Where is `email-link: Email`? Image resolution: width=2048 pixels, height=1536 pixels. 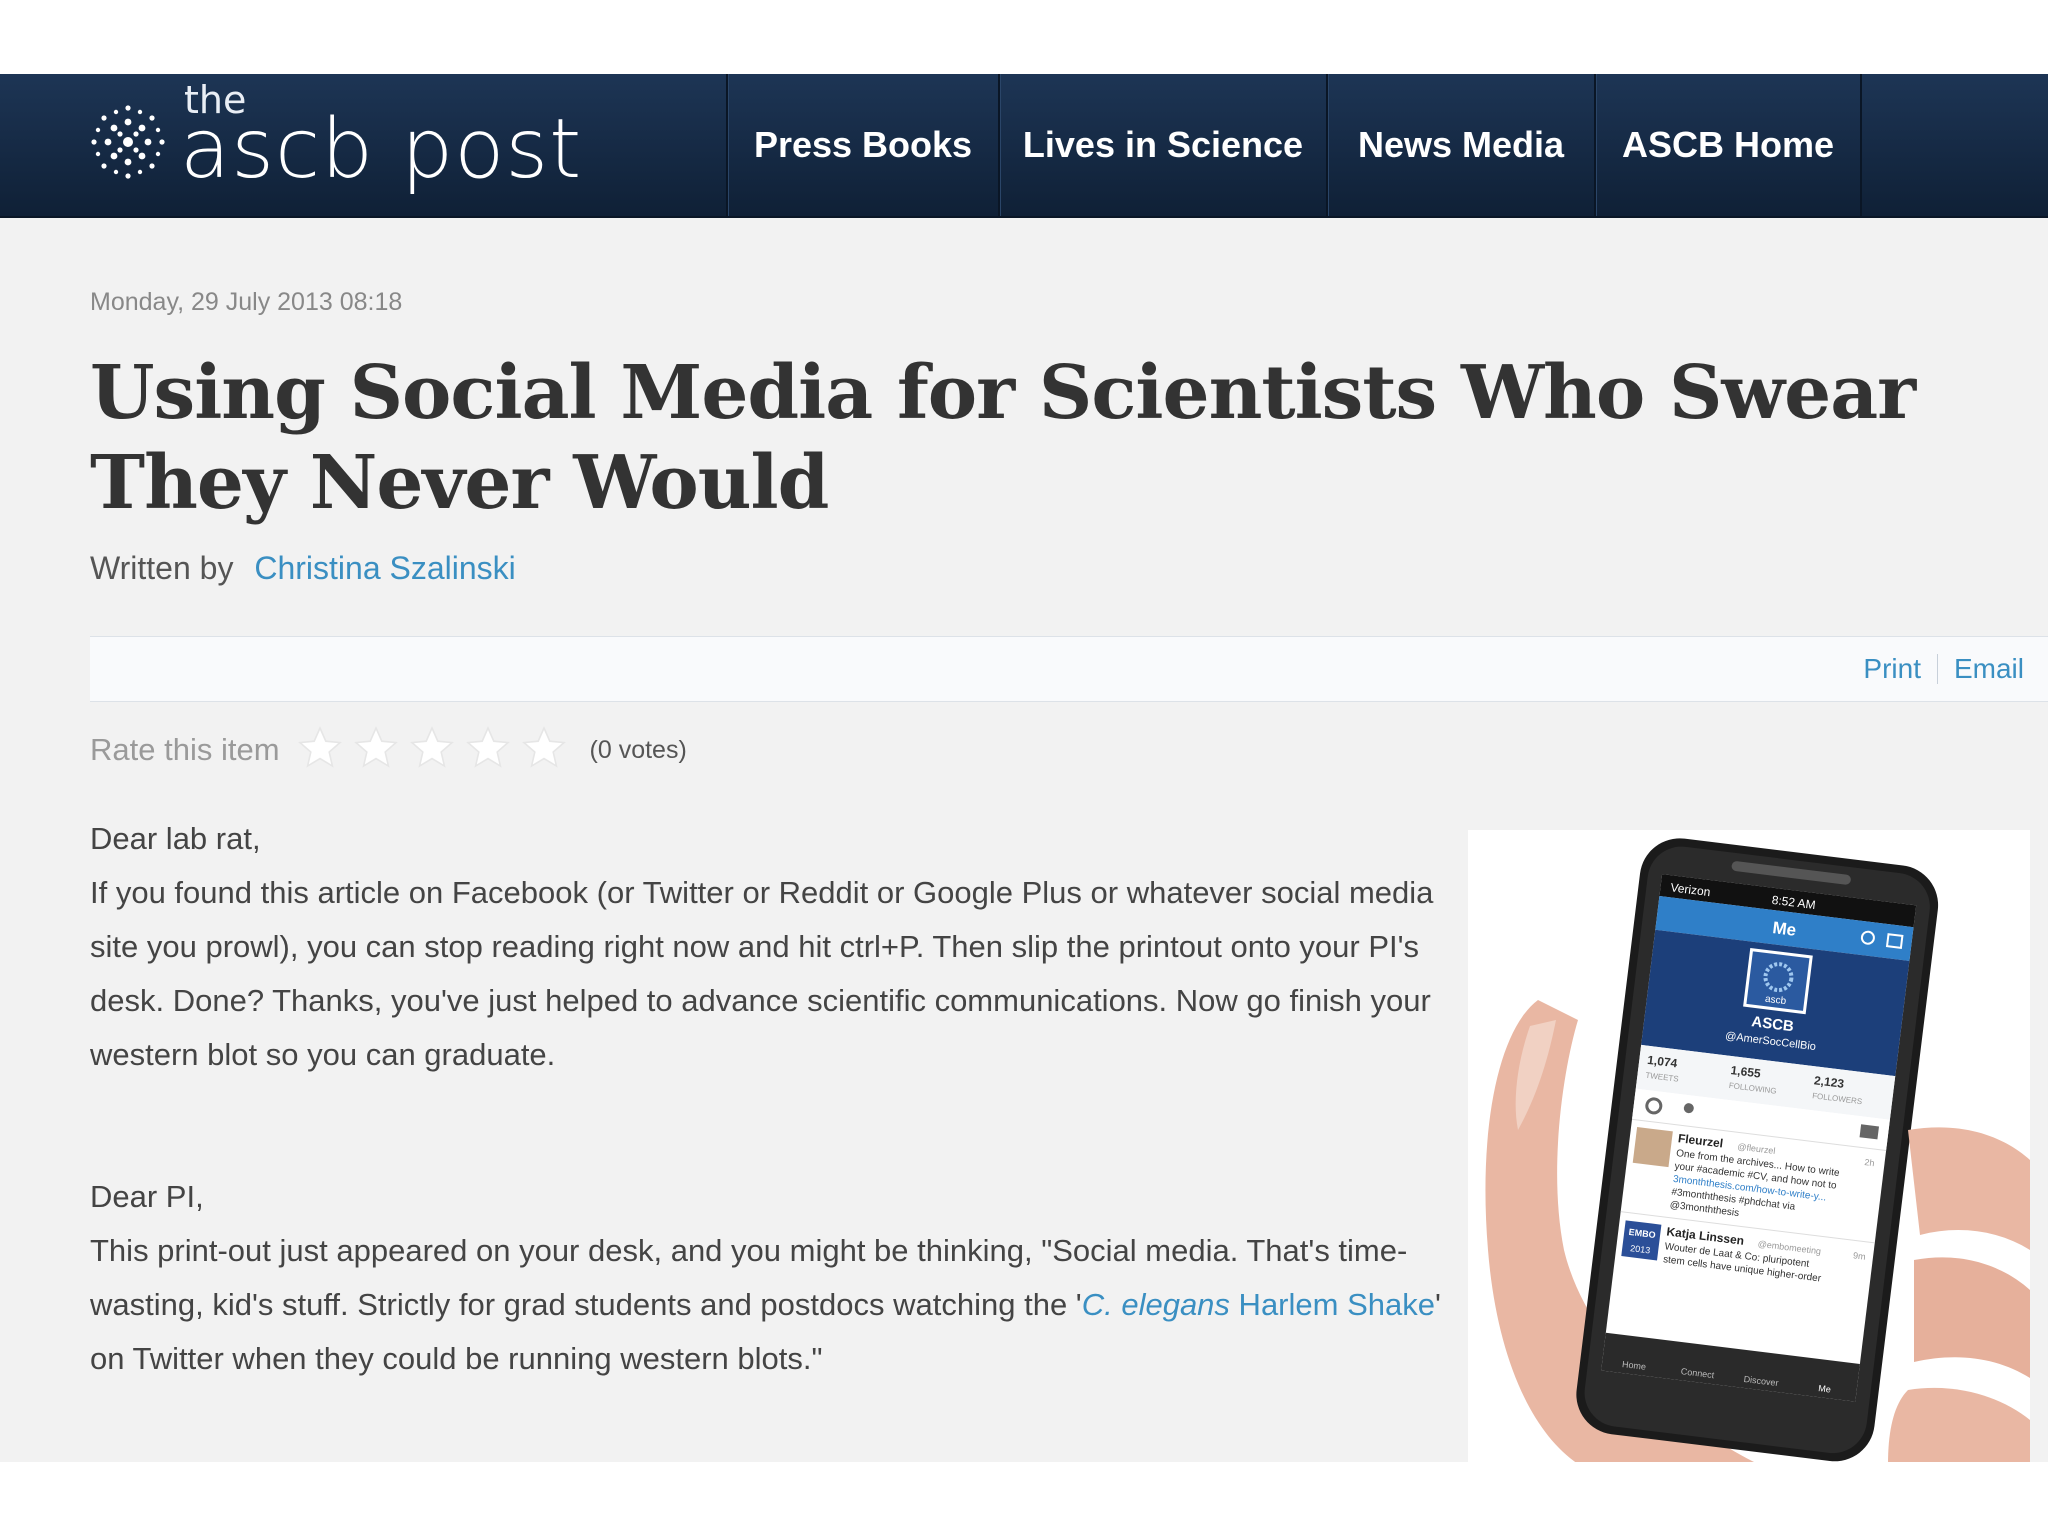
email-link: Email is located at coordinates (1989, 669).